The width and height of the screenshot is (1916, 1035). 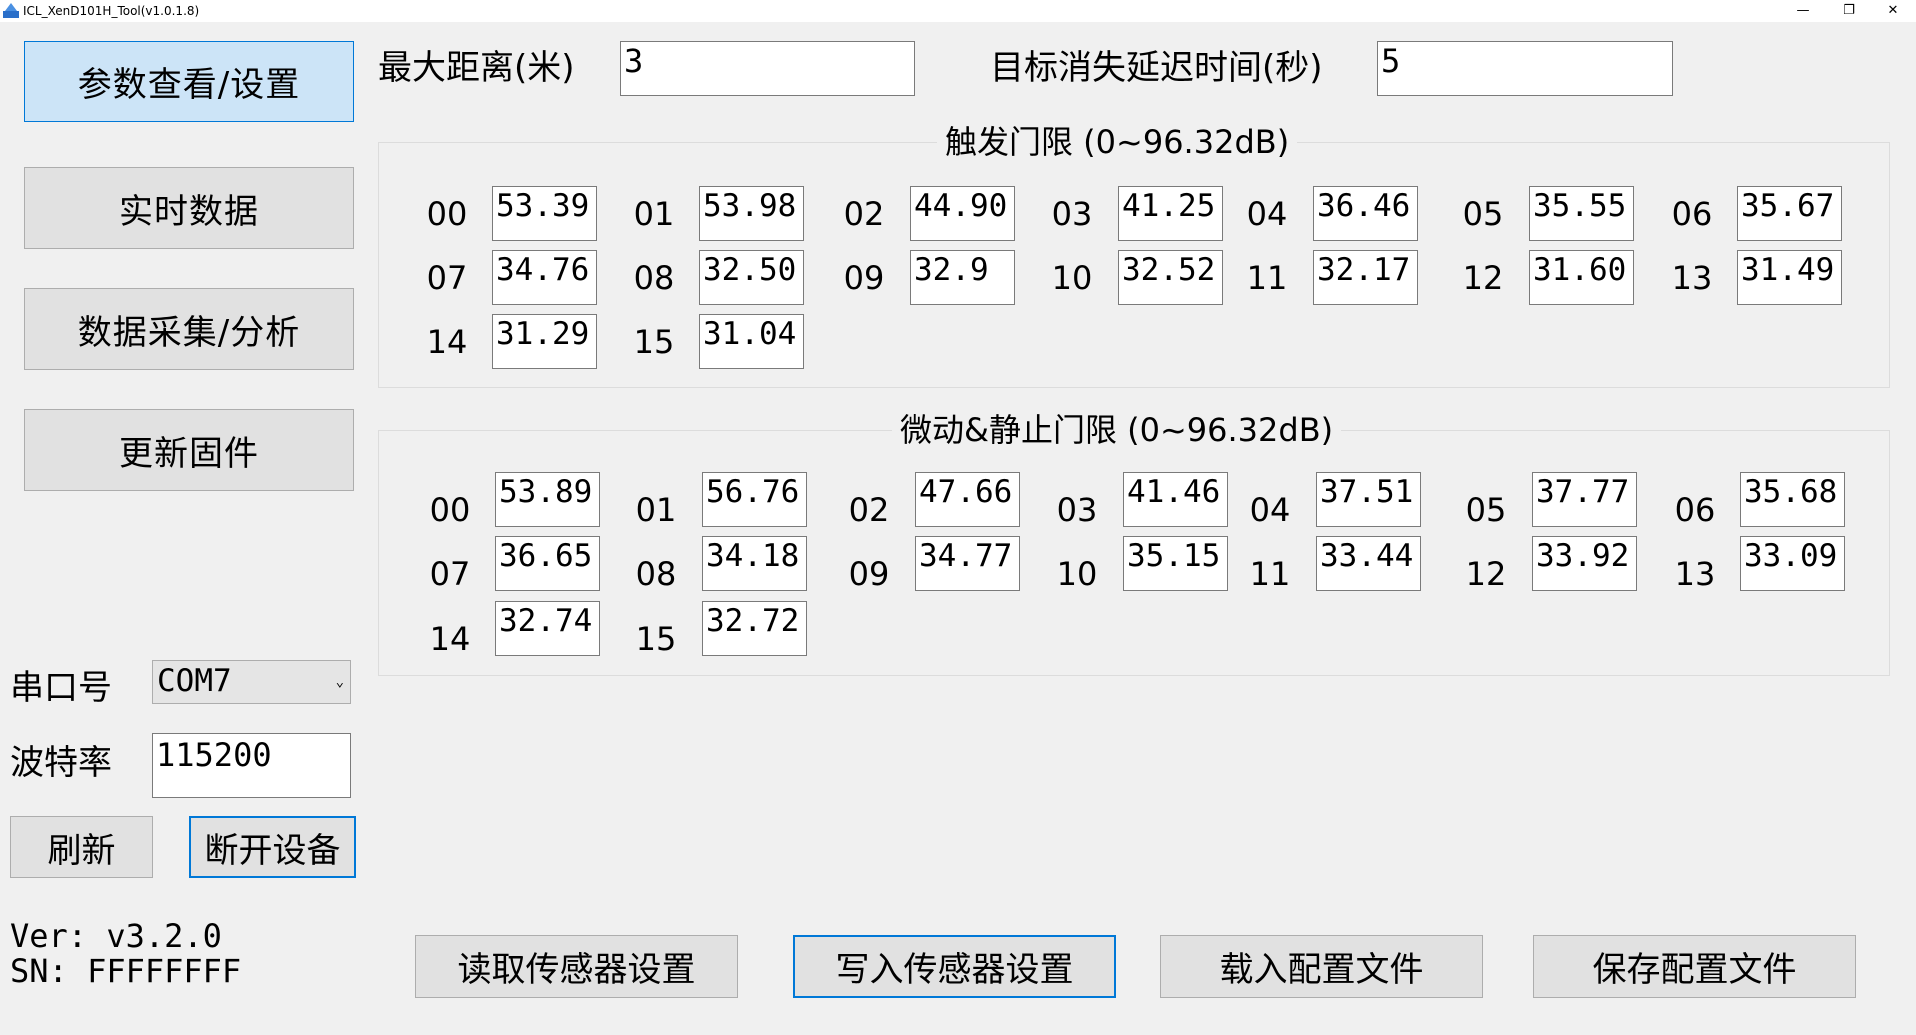 What do you see at coordinates (1789, 213) in the screenshot?
I see `trigger-gate-input: 35.67` at bounding box center [1789, 213].